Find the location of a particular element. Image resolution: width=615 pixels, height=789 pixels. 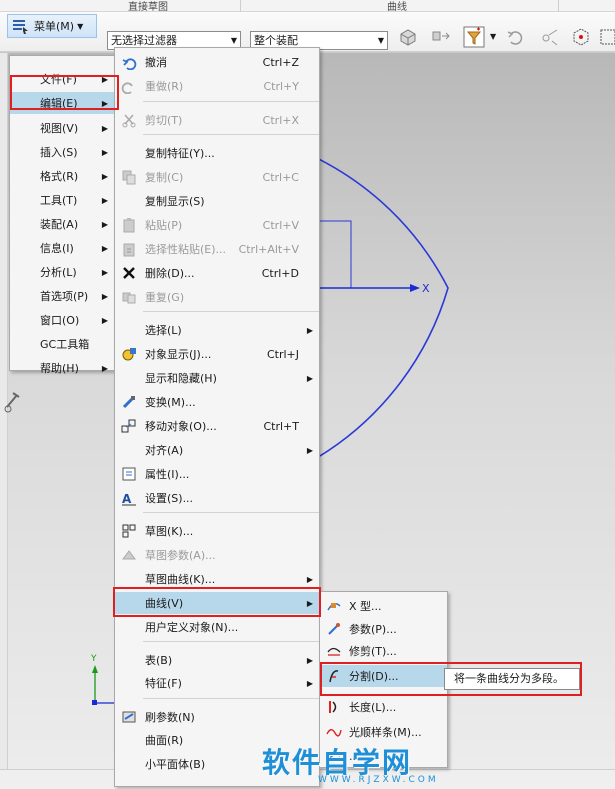

edit-menu-item-23: 表(B) ▶ is located at coordinates (217, 660).